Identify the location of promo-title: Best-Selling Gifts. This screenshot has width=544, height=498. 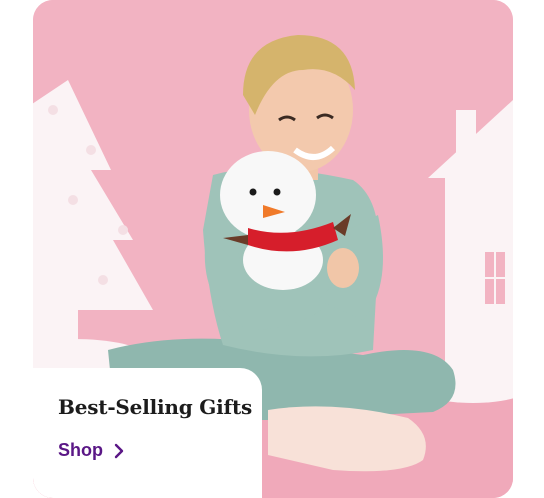
(155, 407).